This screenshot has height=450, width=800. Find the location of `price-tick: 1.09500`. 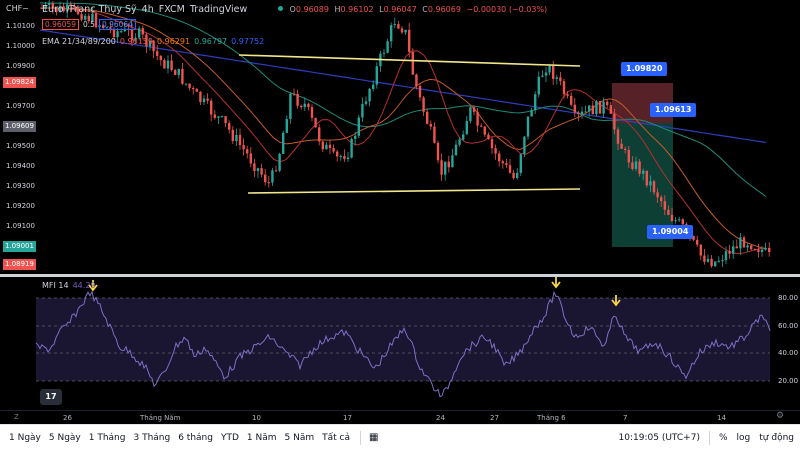

price-tick: 1.09500 is located at coordinates (20, 146).